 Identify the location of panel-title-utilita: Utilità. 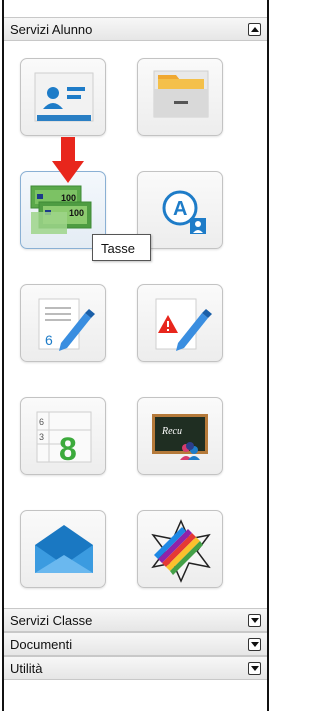
(26, 668).